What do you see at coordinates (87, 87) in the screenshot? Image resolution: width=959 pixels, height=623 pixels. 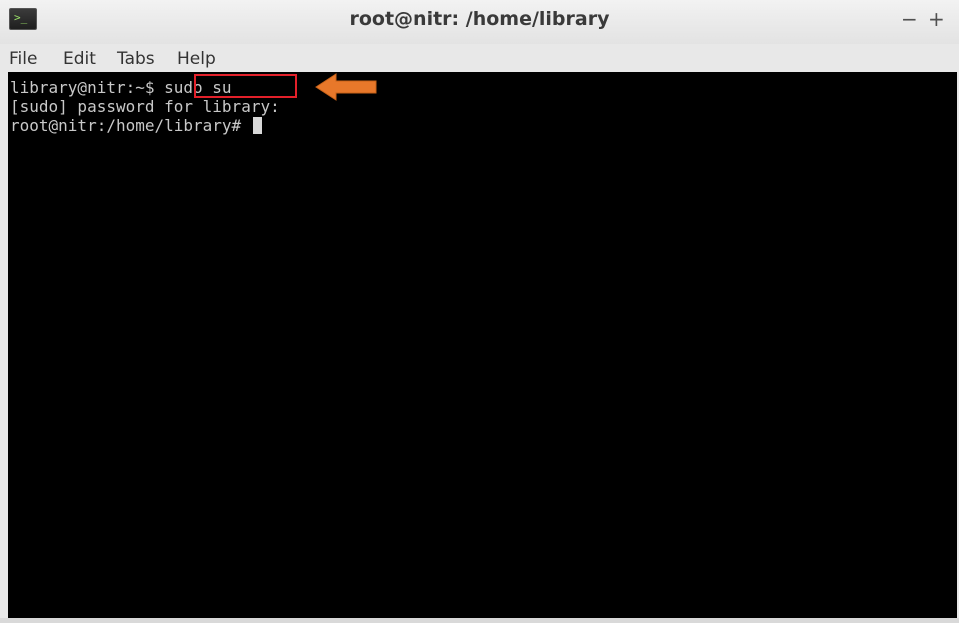 I see `prompt: library@nitr:~$` at bounding box center [87, 87].